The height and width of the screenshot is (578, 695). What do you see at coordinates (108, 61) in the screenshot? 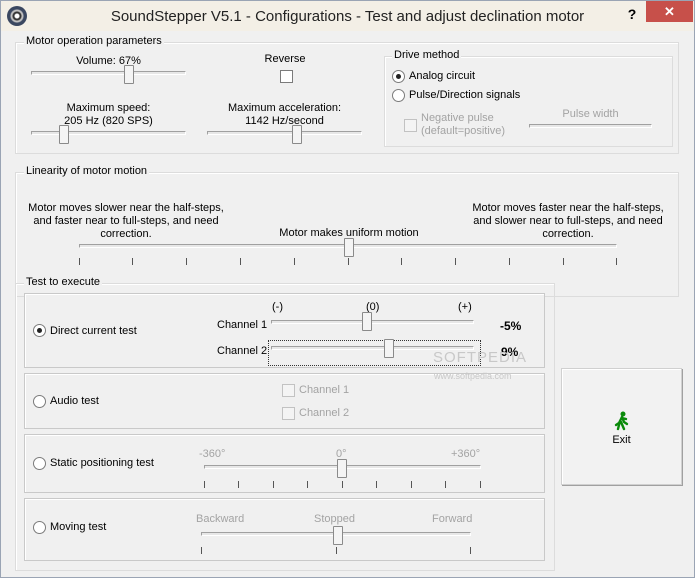
I see `volume-label: Volume: 67%` at bounding box center [108, 61].